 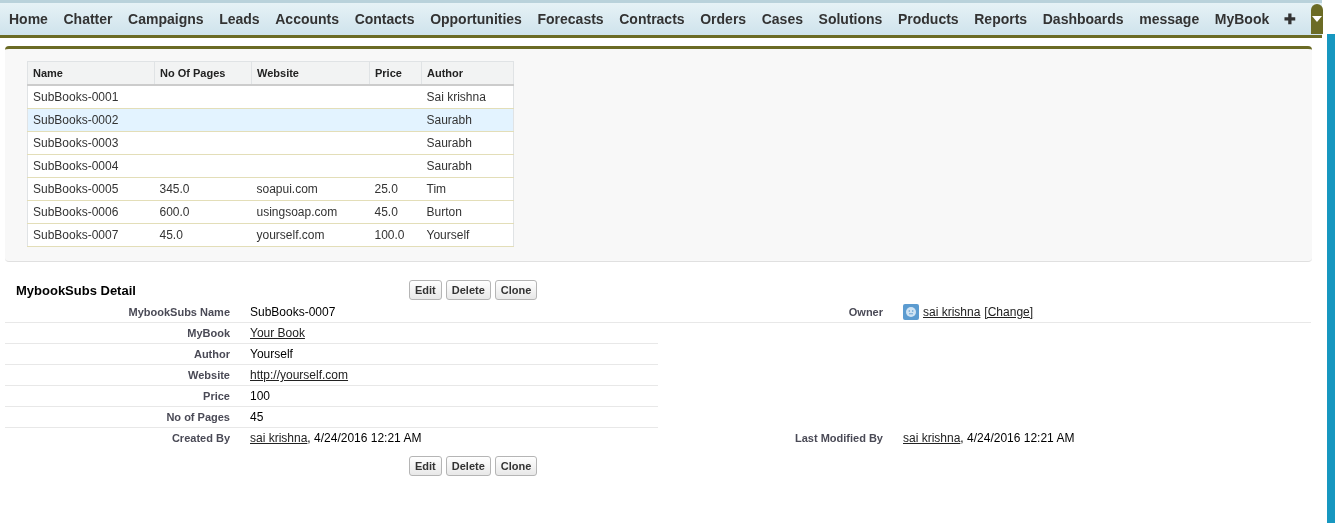 What do you see at coordinates (436, 189) in the screenshot?
I see `table-cell: Tim` at bounding box center [436, 189].